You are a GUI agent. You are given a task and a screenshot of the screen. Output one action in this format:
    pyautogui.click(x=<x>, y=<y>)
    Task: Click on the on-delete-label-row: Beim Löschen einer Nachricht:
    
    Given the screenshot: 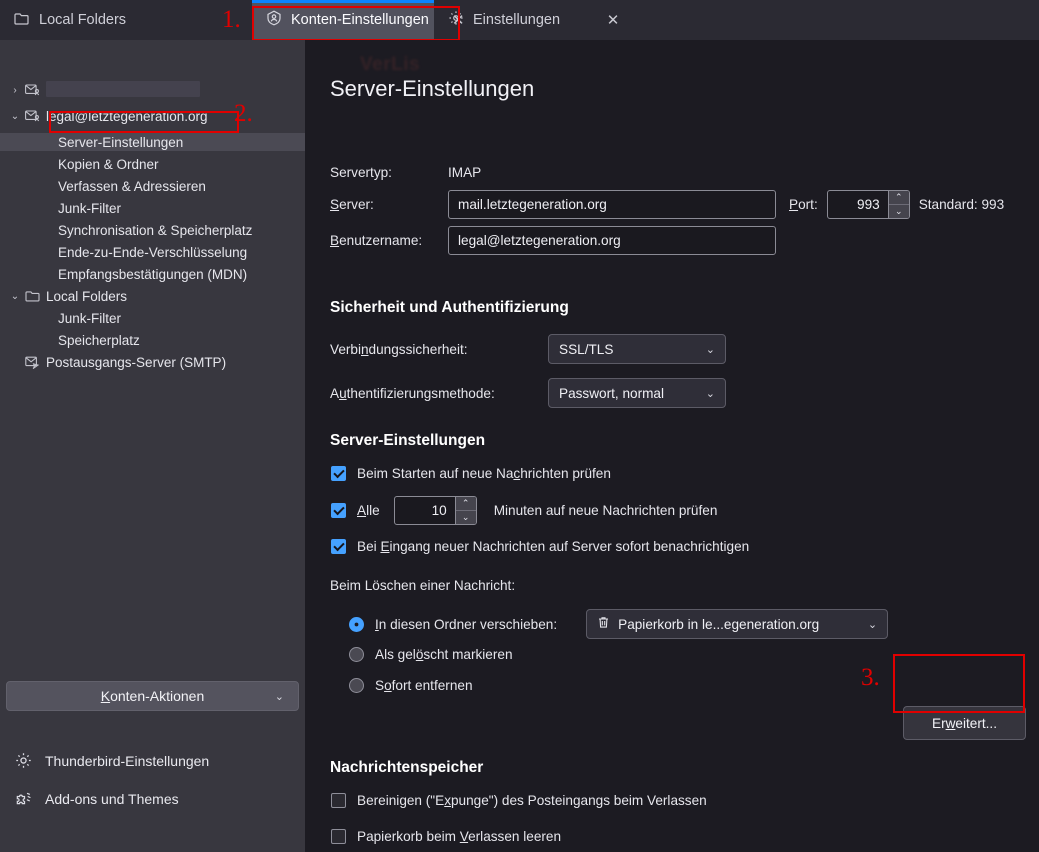 What is the action you would take?
    pyautogui.click(x=422, y=585)
    